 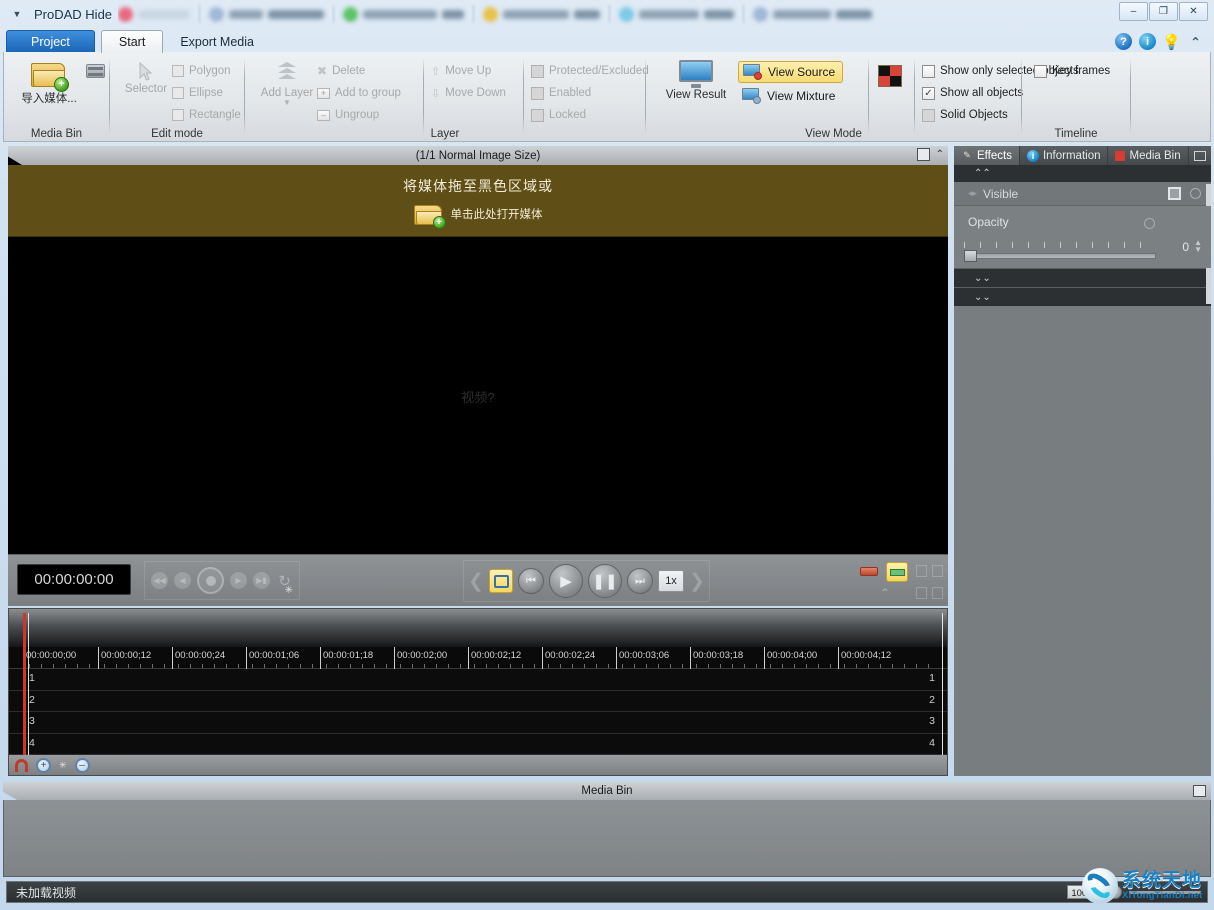 I want to click on view-source-button: View Source, so click(x=791, y=72).